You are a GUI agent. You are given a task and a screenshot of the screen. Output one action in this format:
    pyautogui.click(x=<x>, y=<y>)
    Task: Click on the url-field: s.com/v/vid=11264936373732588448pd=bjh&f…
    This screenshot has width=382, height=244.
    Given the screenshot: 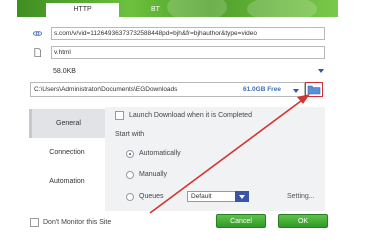 What is the action you would take?
    pyautogui.click(x=188, y=33)
    